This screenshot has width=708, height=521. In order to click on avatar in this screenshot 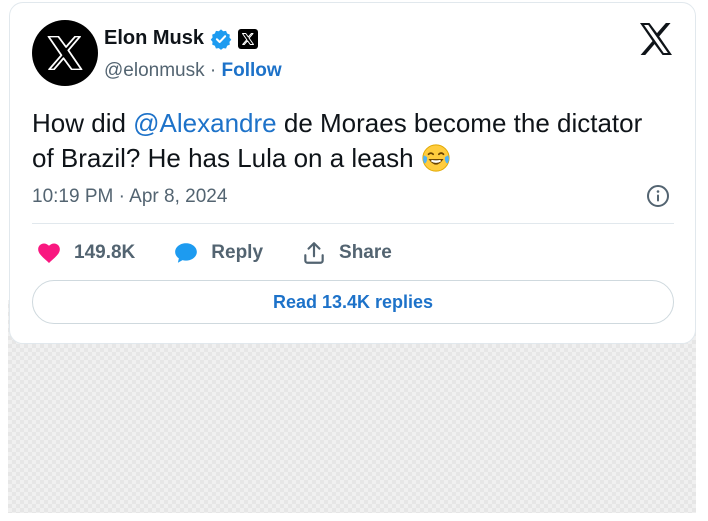, I will do `click(65, 53)`.